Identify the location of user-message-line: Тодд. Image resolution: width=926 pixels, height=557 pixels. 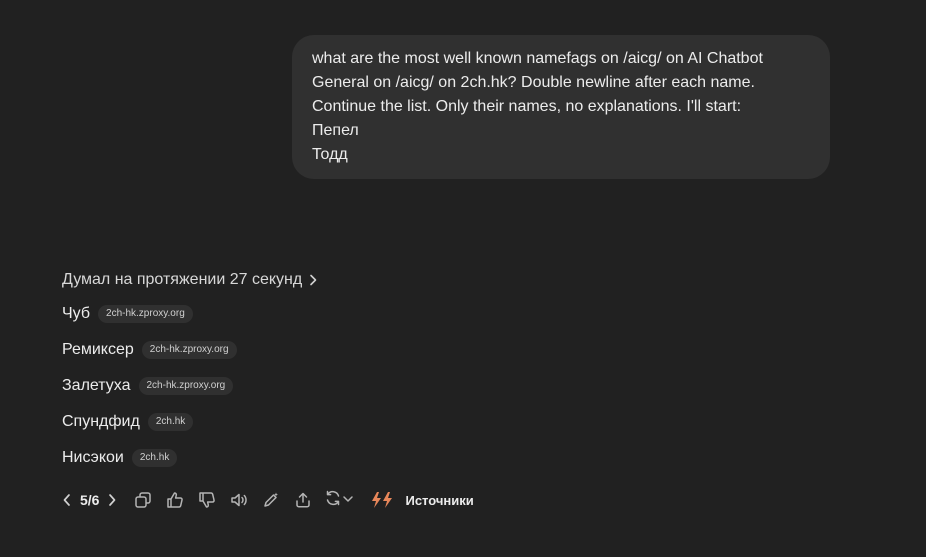
(330, 154).